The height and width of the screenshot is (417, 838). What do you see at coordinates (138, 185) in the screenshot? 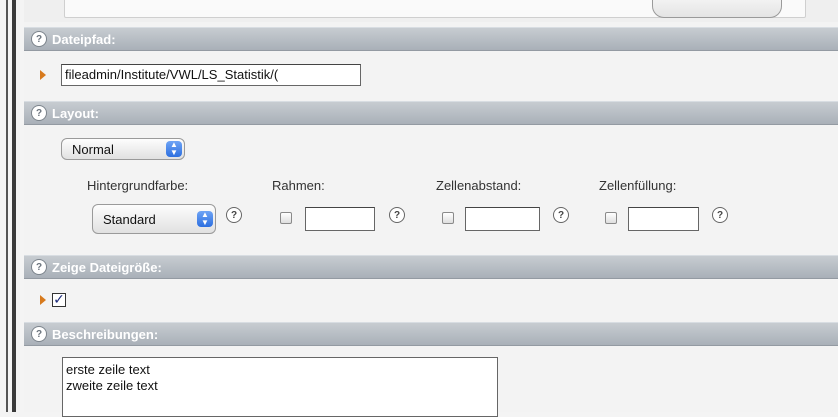
I see `label-hintergrundfarbe: Hintergrundfarbe:` at bounding box center [138, 185].